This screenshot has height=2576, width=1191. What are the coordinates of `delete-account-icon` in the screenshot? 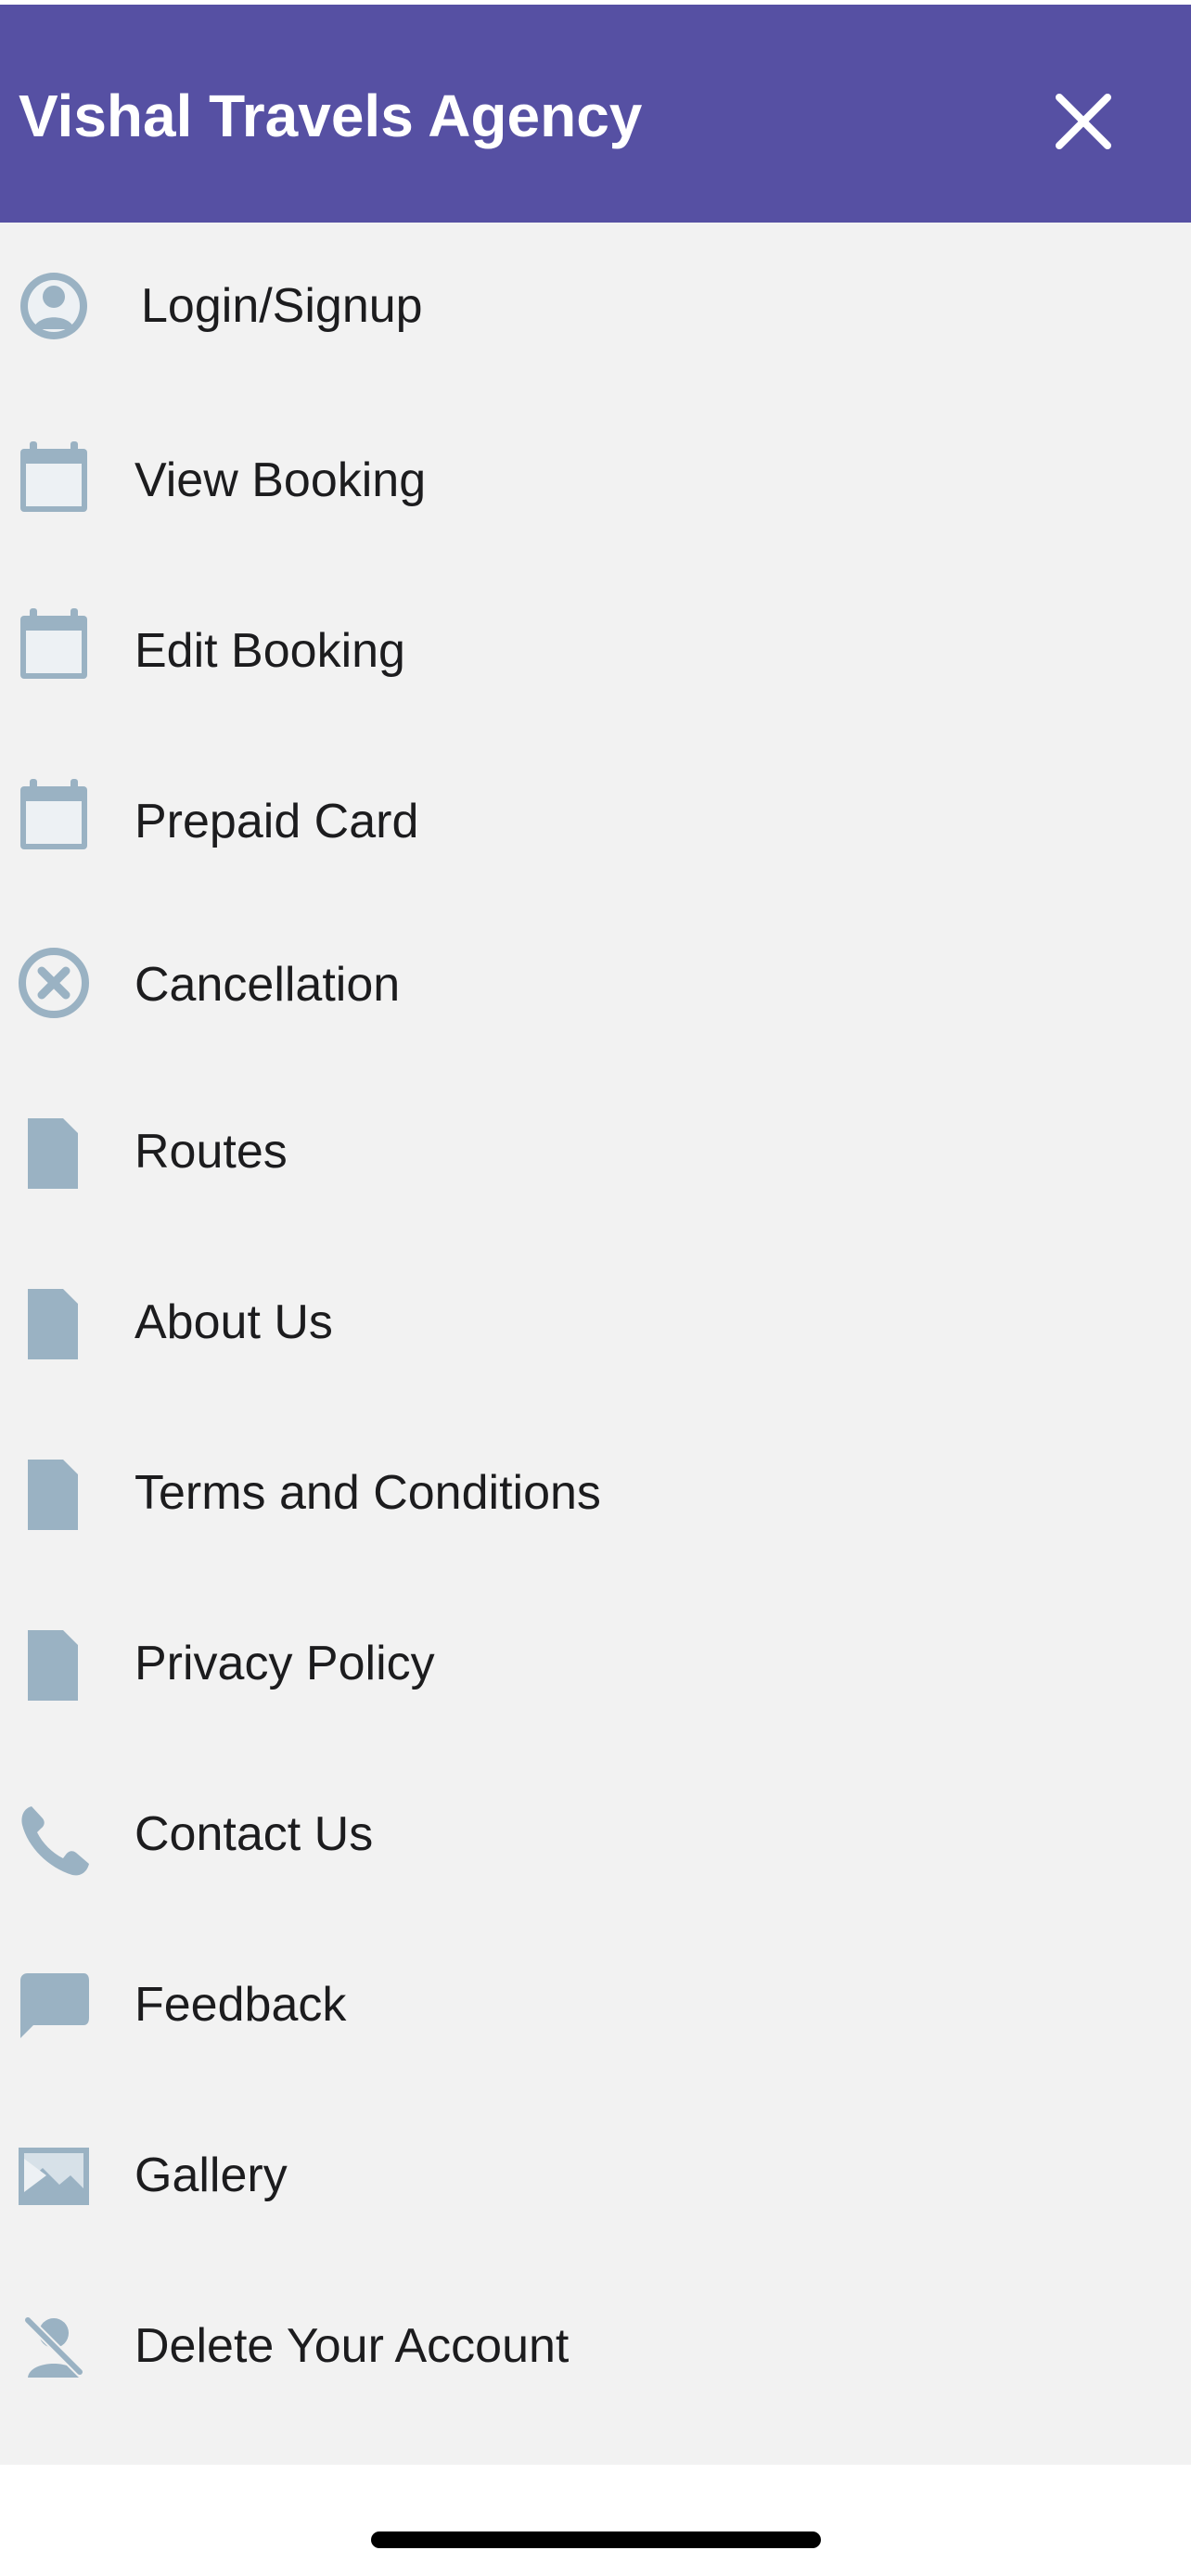 It's located at (53, 2346).